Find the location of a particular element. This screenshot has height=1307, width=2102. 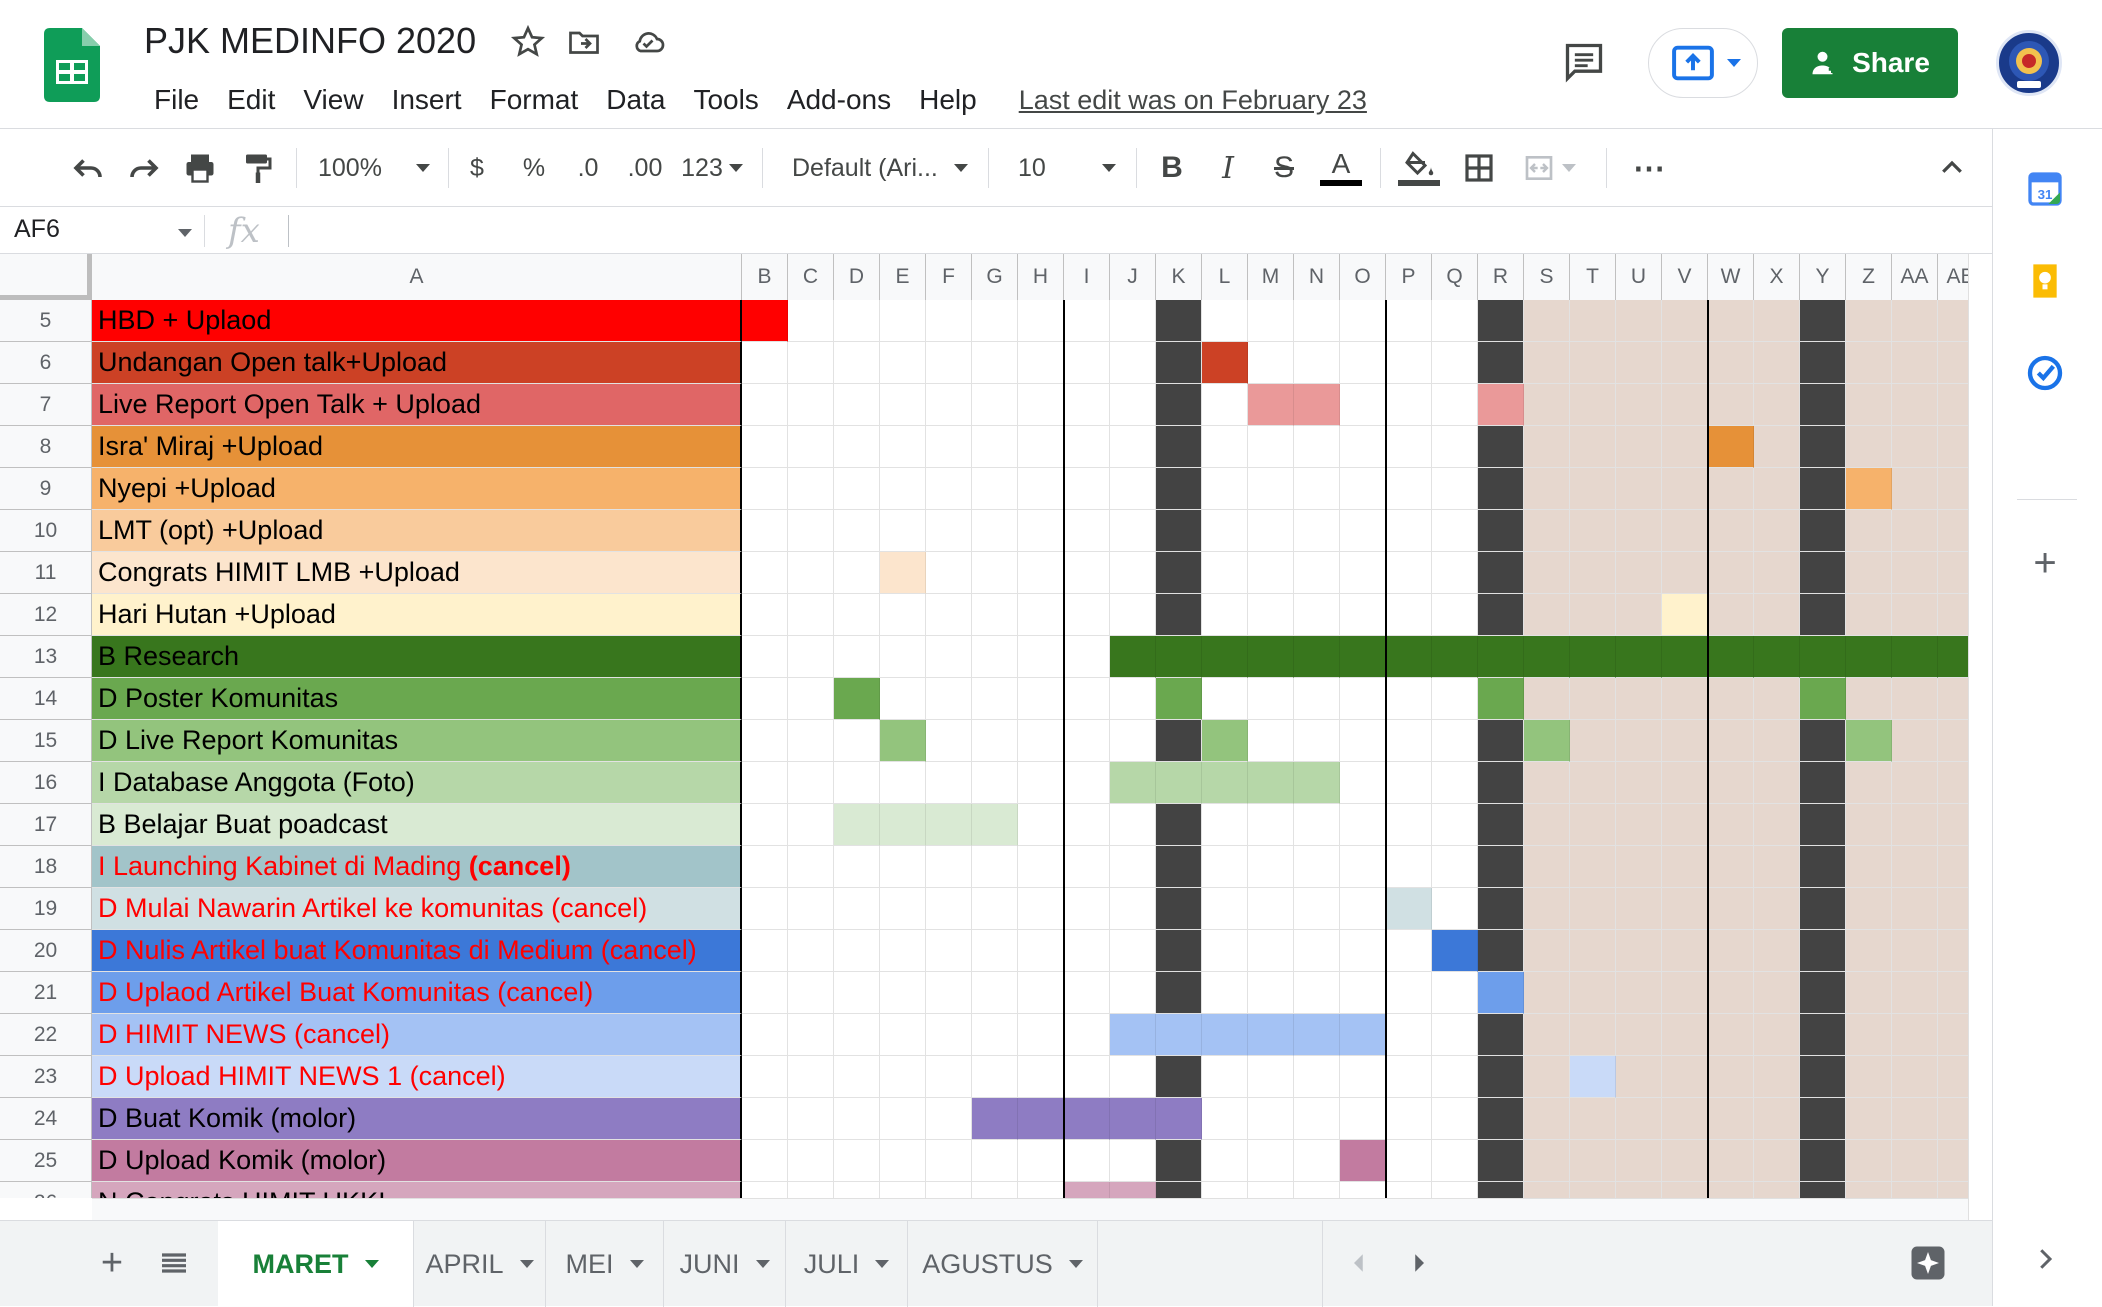

row-header: 21 is located at coordinates (46, 993).